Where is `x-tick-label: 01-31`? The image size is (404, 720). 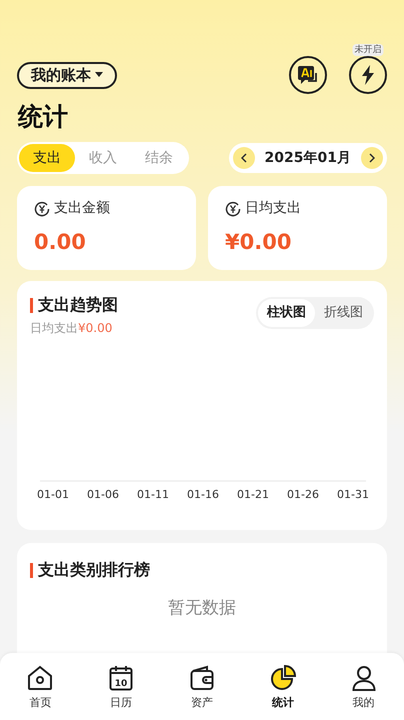
x-tick-label: 01-31 is located at coordinates (353, 494).